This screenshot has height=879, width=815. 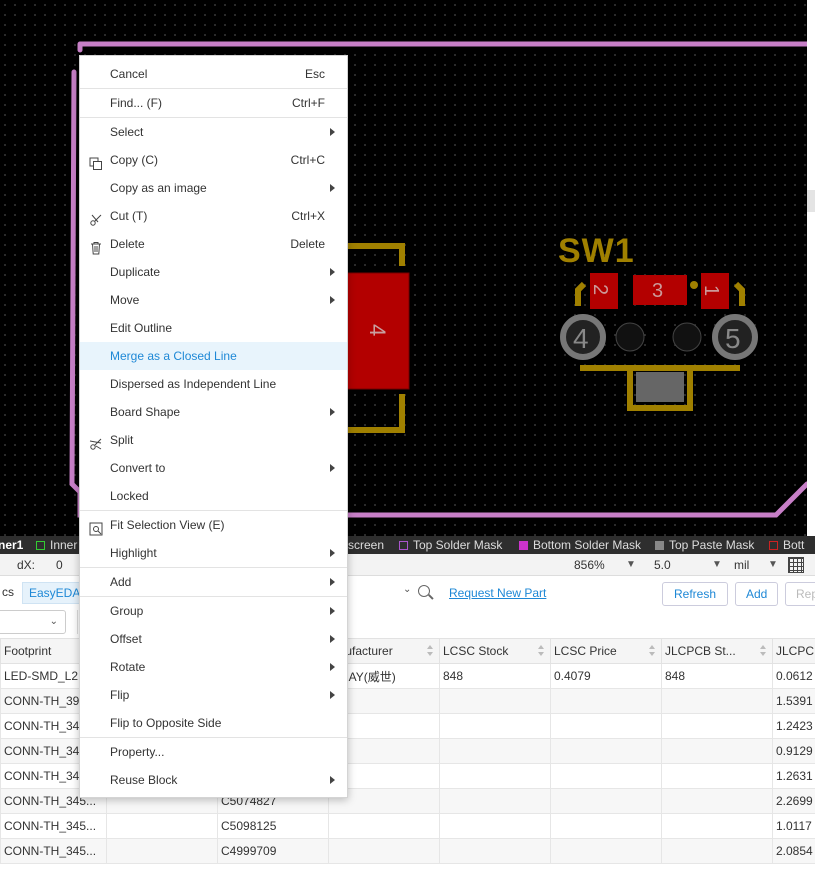 I want to click on menu-item-edit-outline: Edit Outline, so click(x=213, y=328).